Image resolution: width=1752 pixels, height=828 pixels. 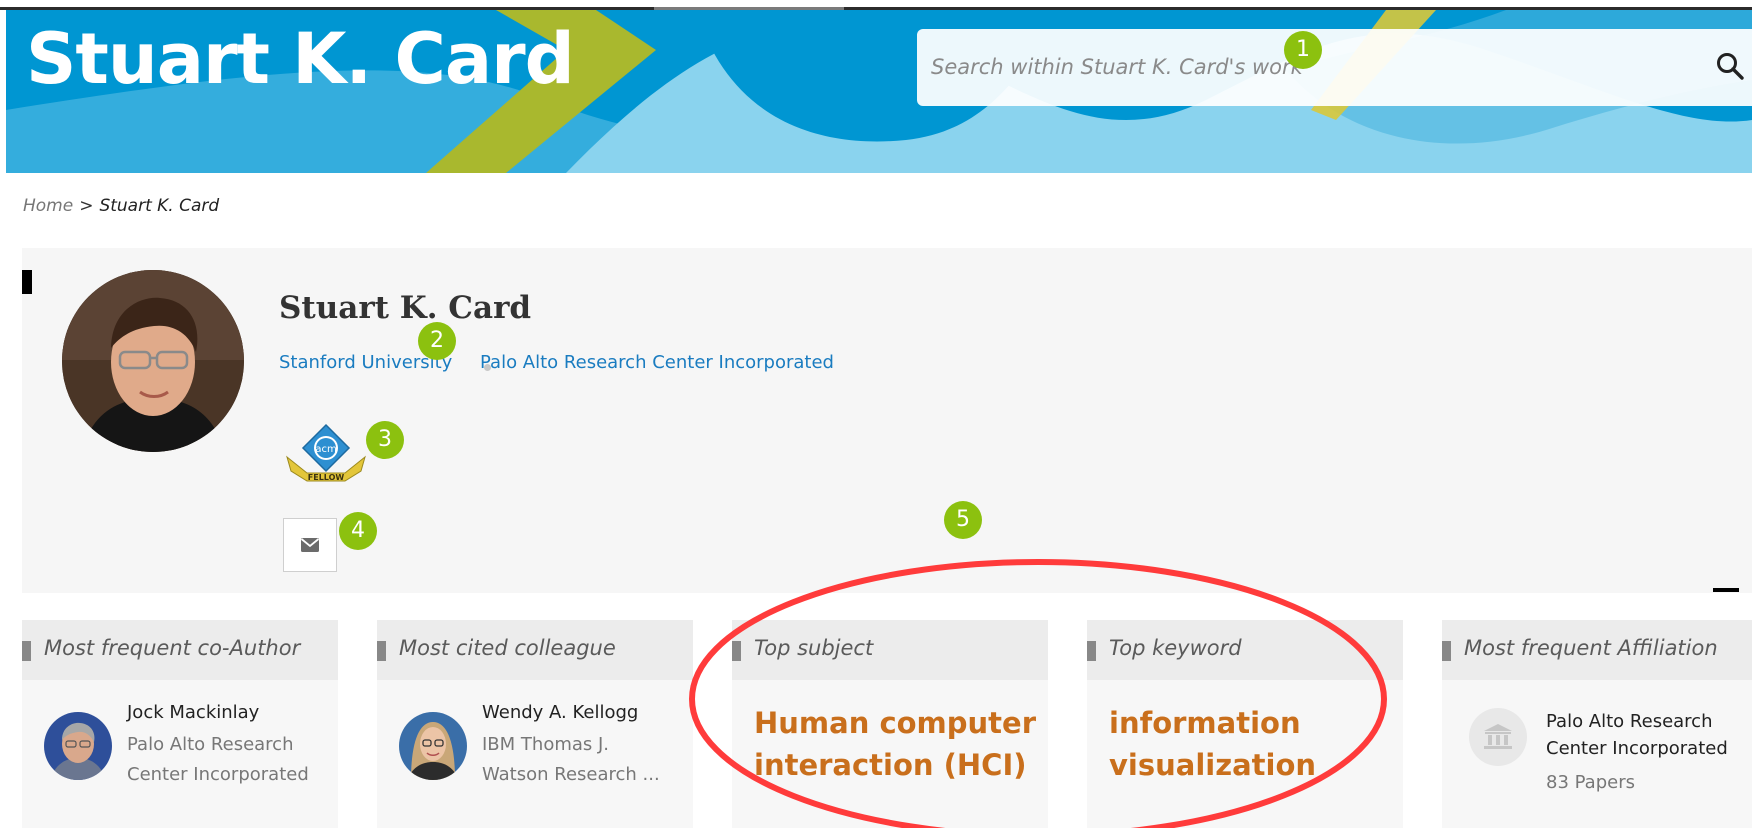 I want to click on building-icon, so click(x=1498, y=736).